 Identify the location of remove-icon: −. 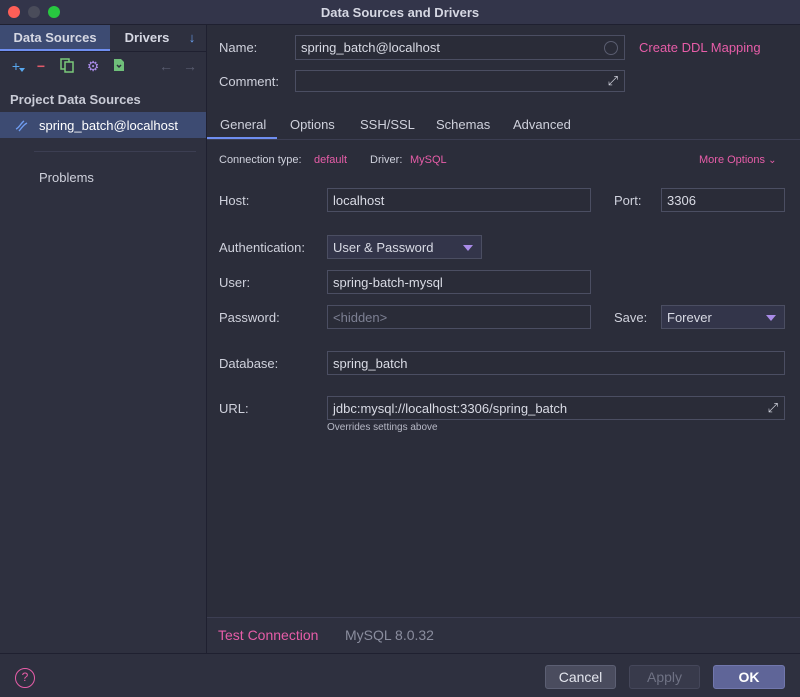
(41, 66).